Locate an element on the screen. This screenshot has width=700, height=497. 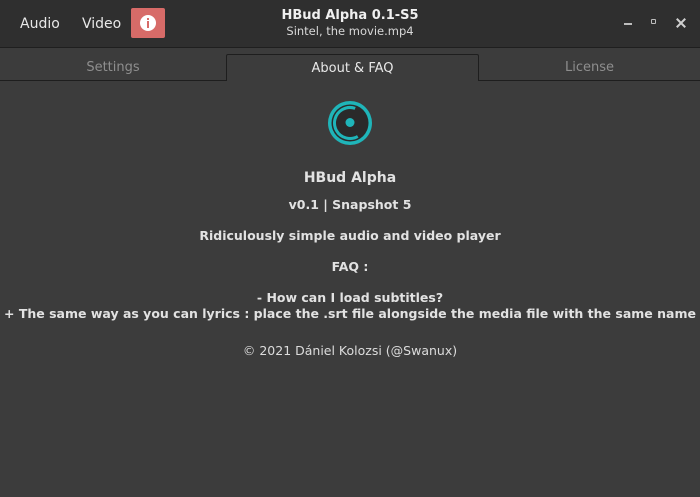
hbud-logo-icon is located at coordinates (350, 123).